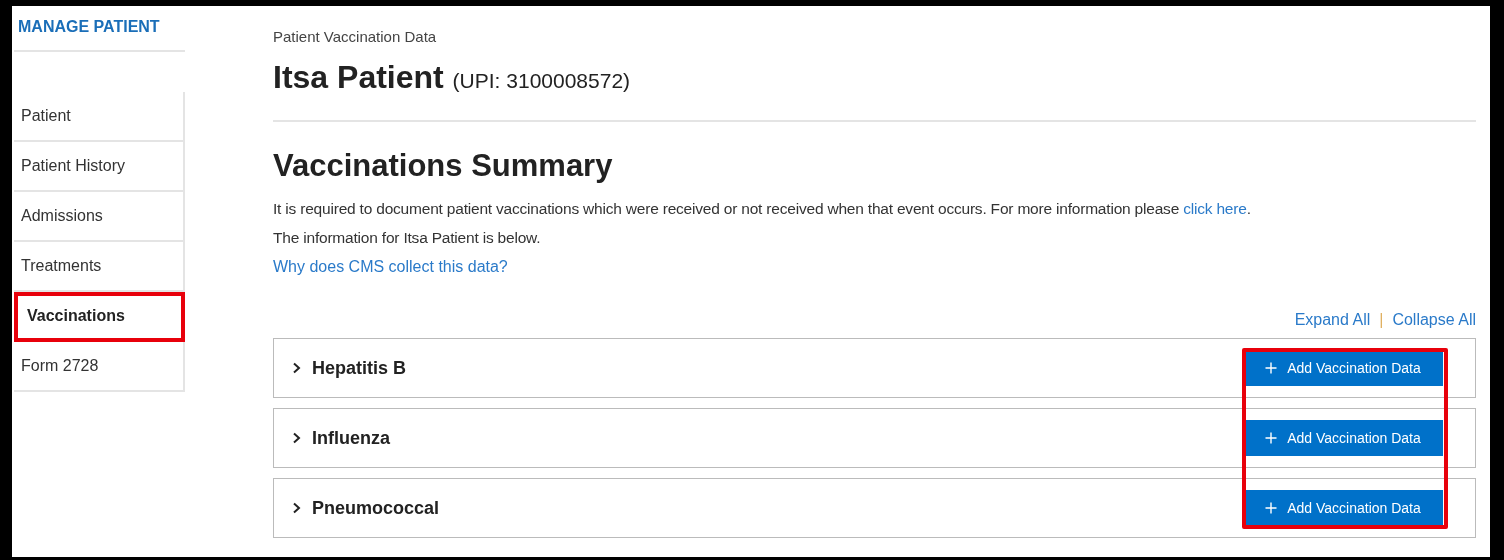  What do you see at coordinates (98, 267) in the screenshot?
I see `sidebar-item: Treatments` at bounding box center [98, 267].